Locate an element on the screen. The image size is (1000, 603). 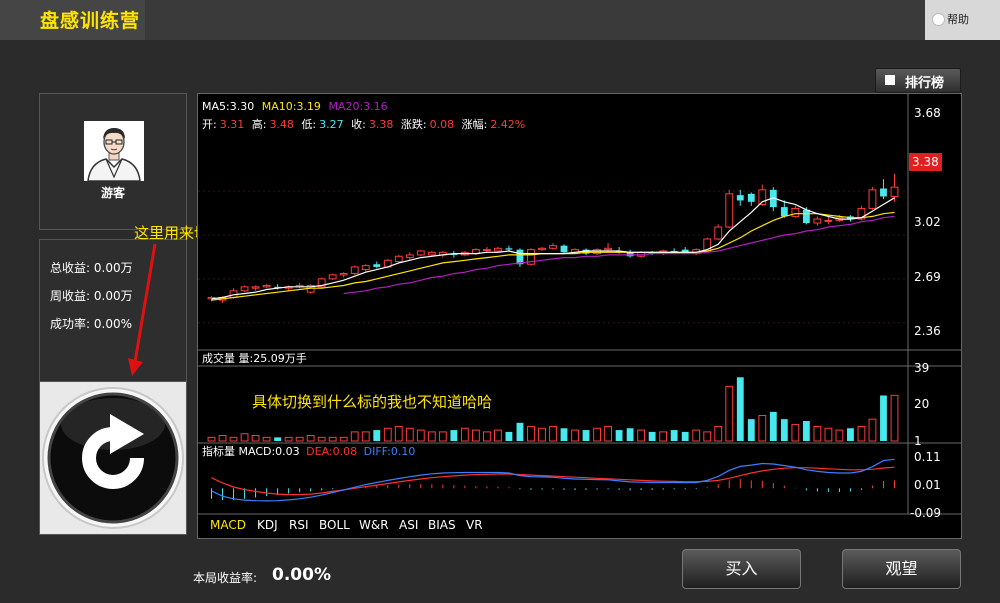
change-pct-value: 2.42% is located at coordinates (507, 124).